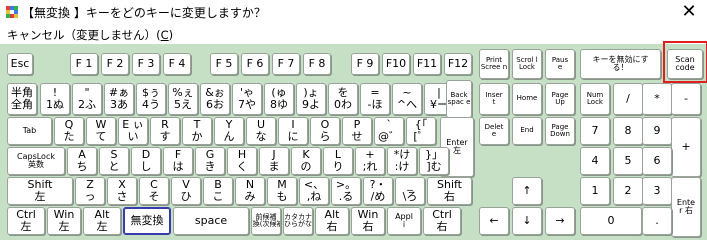 This screenshot has width=707, height=240. Describe the element at coordinates (250, 191) in the screenshot. I see `key-kn: Nみ` at that location.